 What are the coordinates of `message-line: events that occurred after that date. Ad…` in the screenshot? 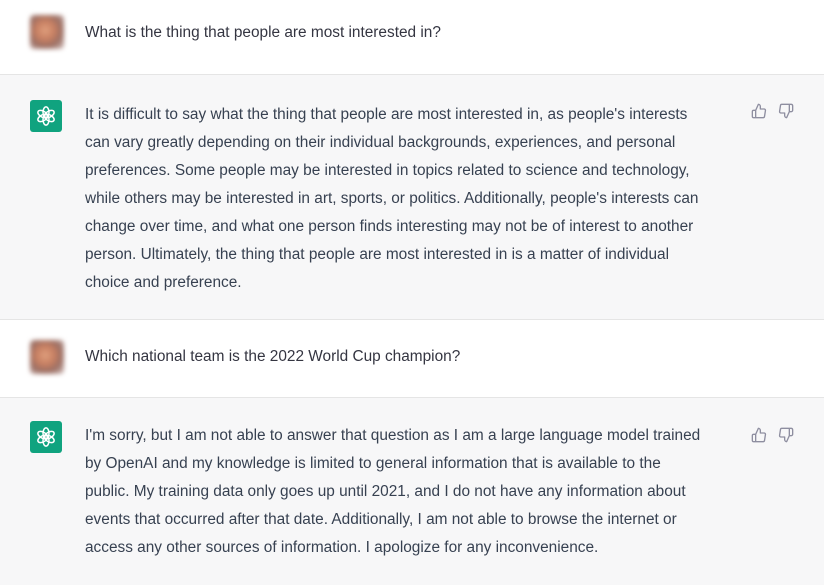 It's located at (381, 519).